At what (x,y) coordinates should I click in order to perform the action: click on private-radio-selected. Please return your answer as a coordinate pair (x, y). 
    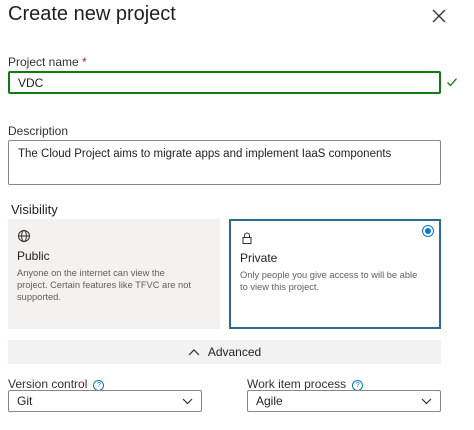
    Looking at the image, I should click on (428, 231).